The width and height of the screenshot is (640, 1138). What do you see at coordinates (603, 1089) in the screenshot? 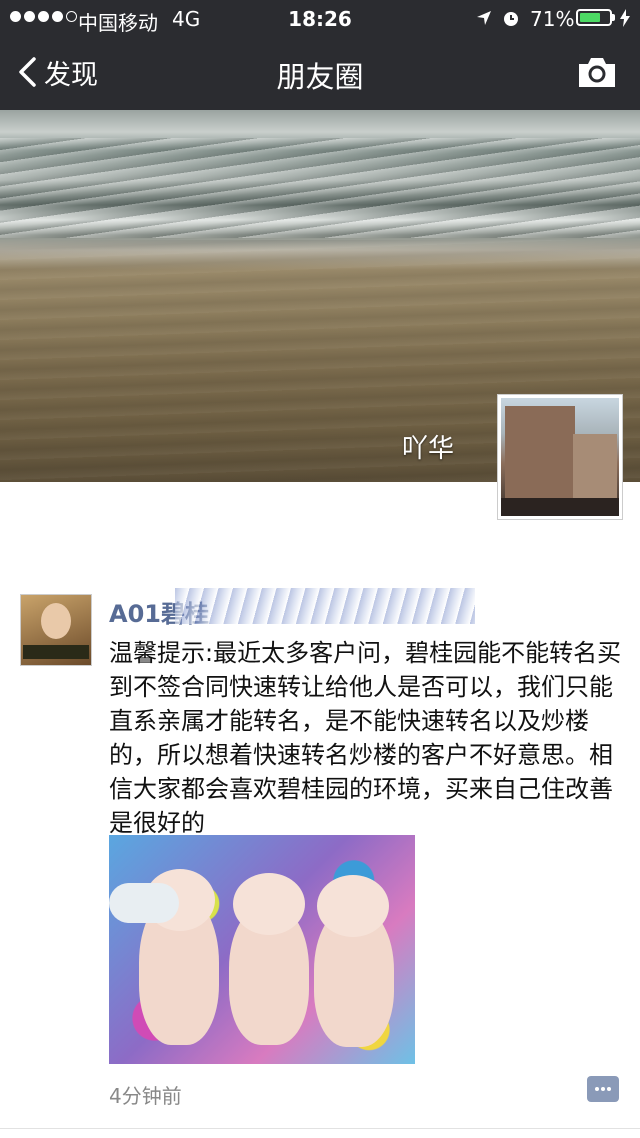
I see `comment-icon` at bounding box center [603, 1089].